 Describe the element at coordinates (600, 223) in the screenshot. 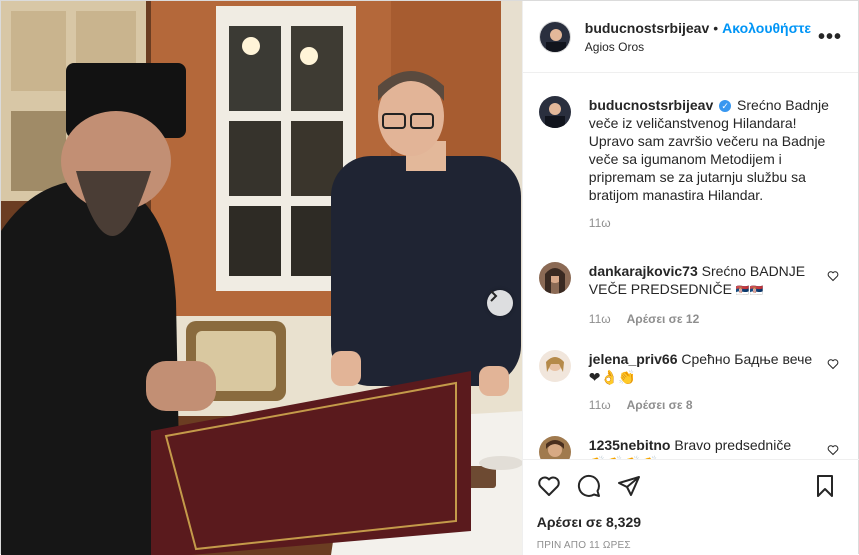

I see `caption-time: 11ω` at that location.